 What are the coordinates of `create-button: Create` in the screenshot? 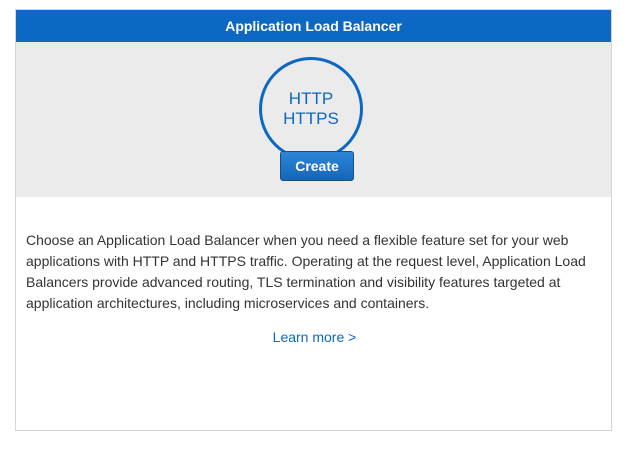 It's located at (317, 166).